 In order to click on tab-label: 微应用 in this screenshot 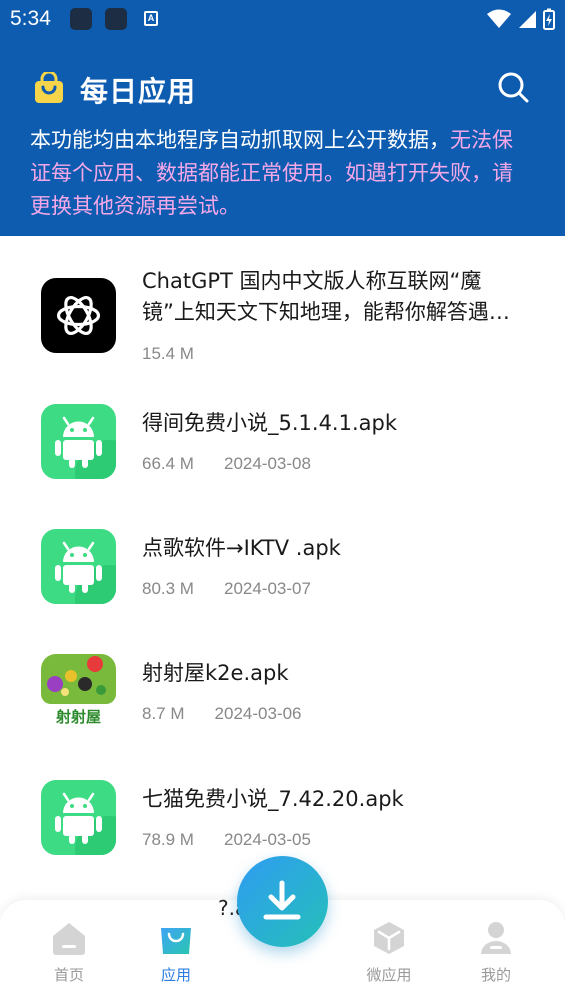, I will do `click(389, 975)`.